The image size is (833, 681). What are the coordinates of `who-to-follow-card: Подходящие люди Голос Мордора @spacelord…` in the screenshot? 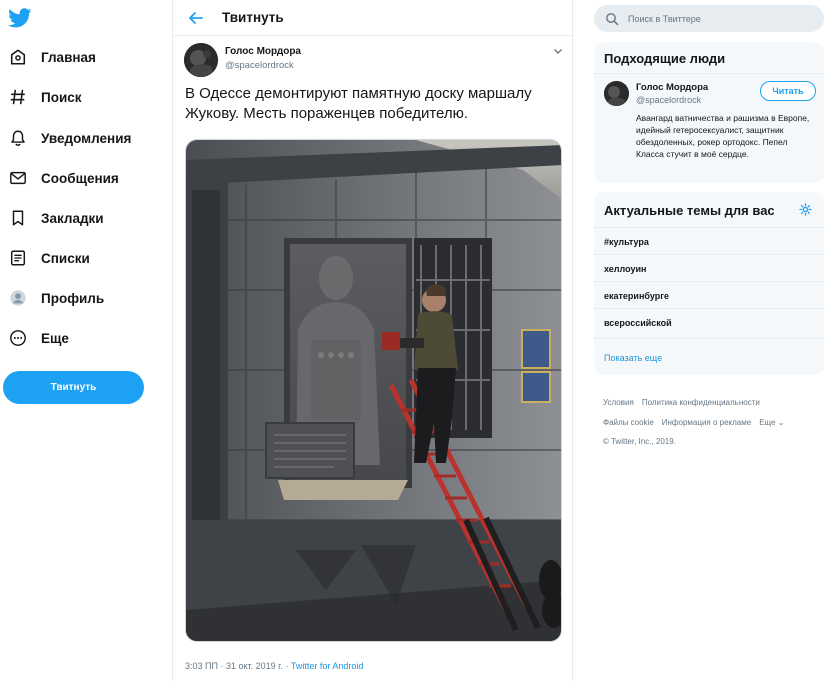 It's located at (709, 112).